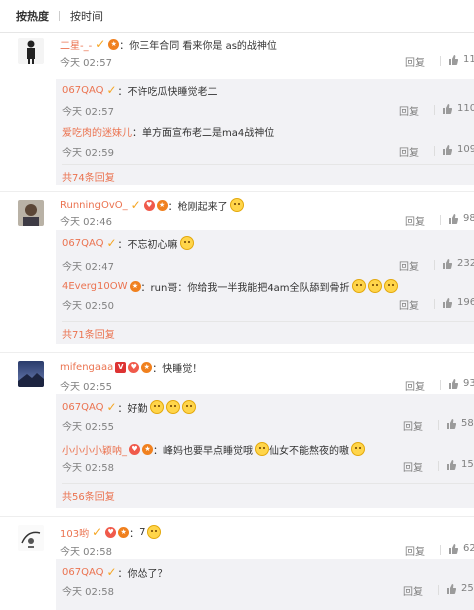  Describe the element at coordinates (458, 108) in the screenshot. I see `like-button: 110` at that location.